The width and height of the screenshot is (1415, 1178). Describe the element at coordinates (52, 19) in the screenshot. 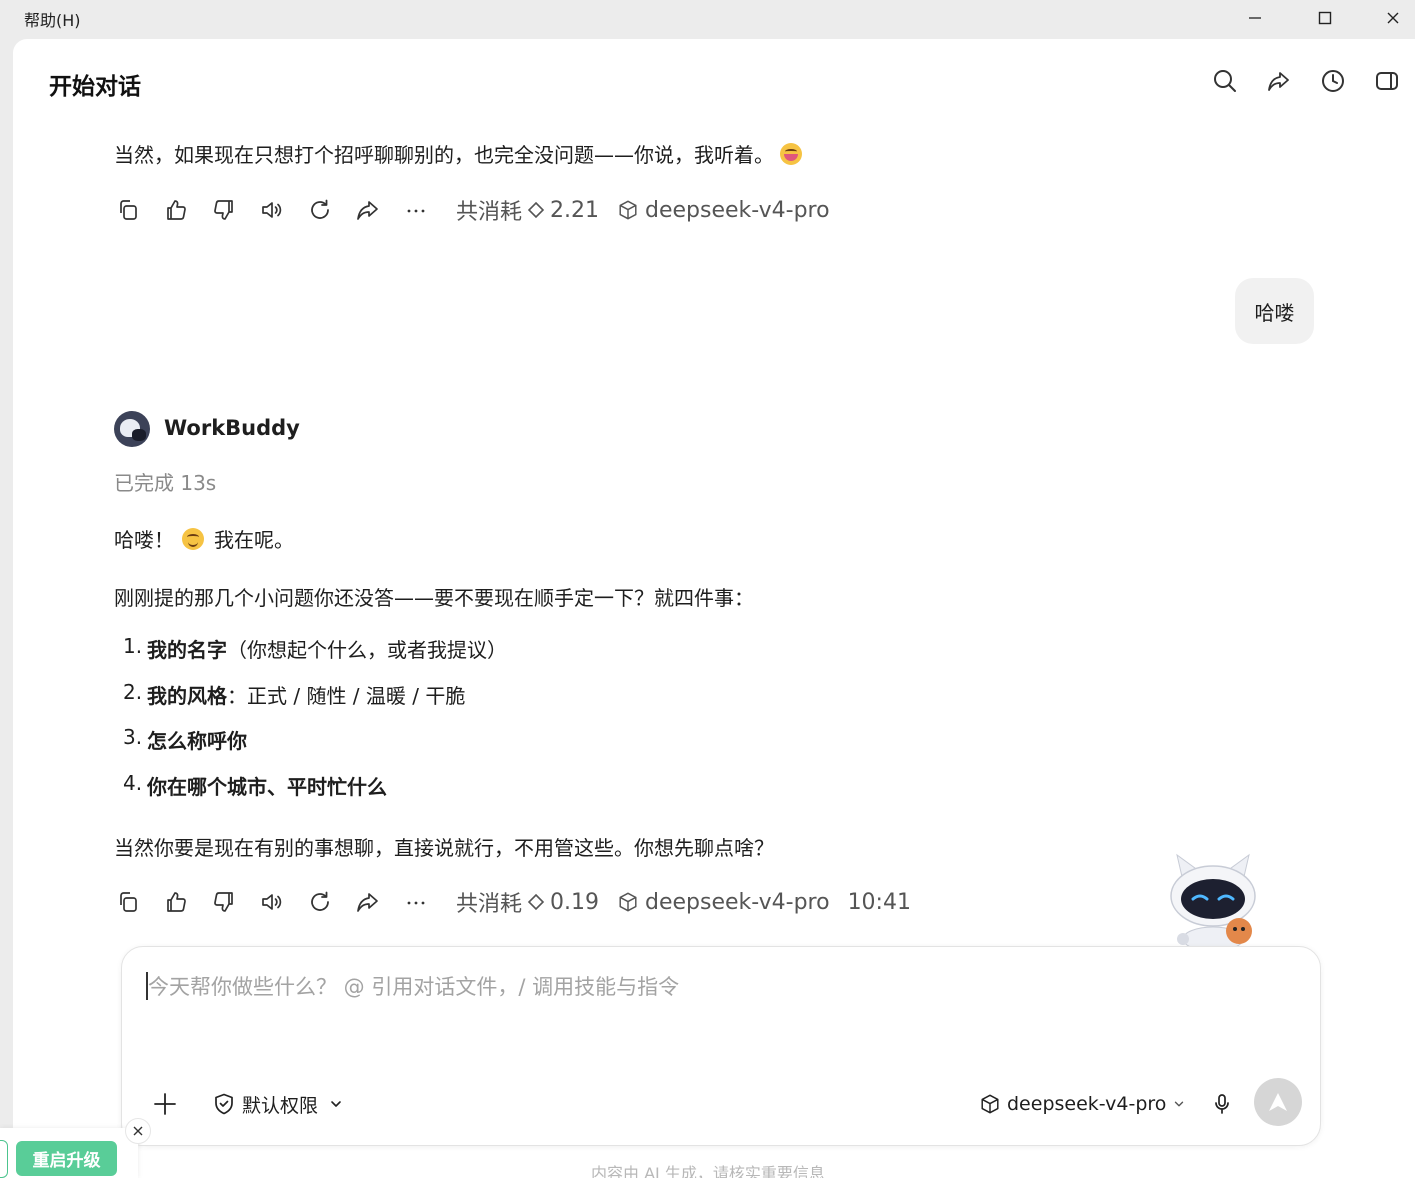

I see `menu-help: 帮助(H)` at that location.